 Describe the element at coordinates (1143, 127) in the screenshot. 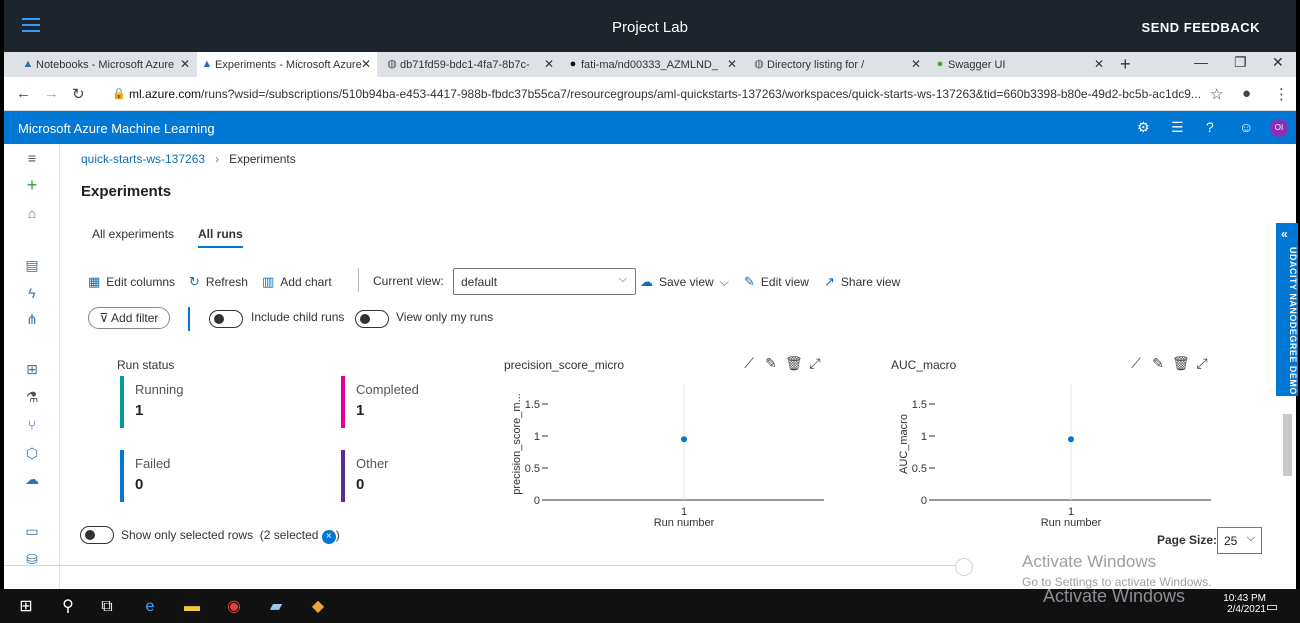

I see `gear-icon: ⚙` at that location.